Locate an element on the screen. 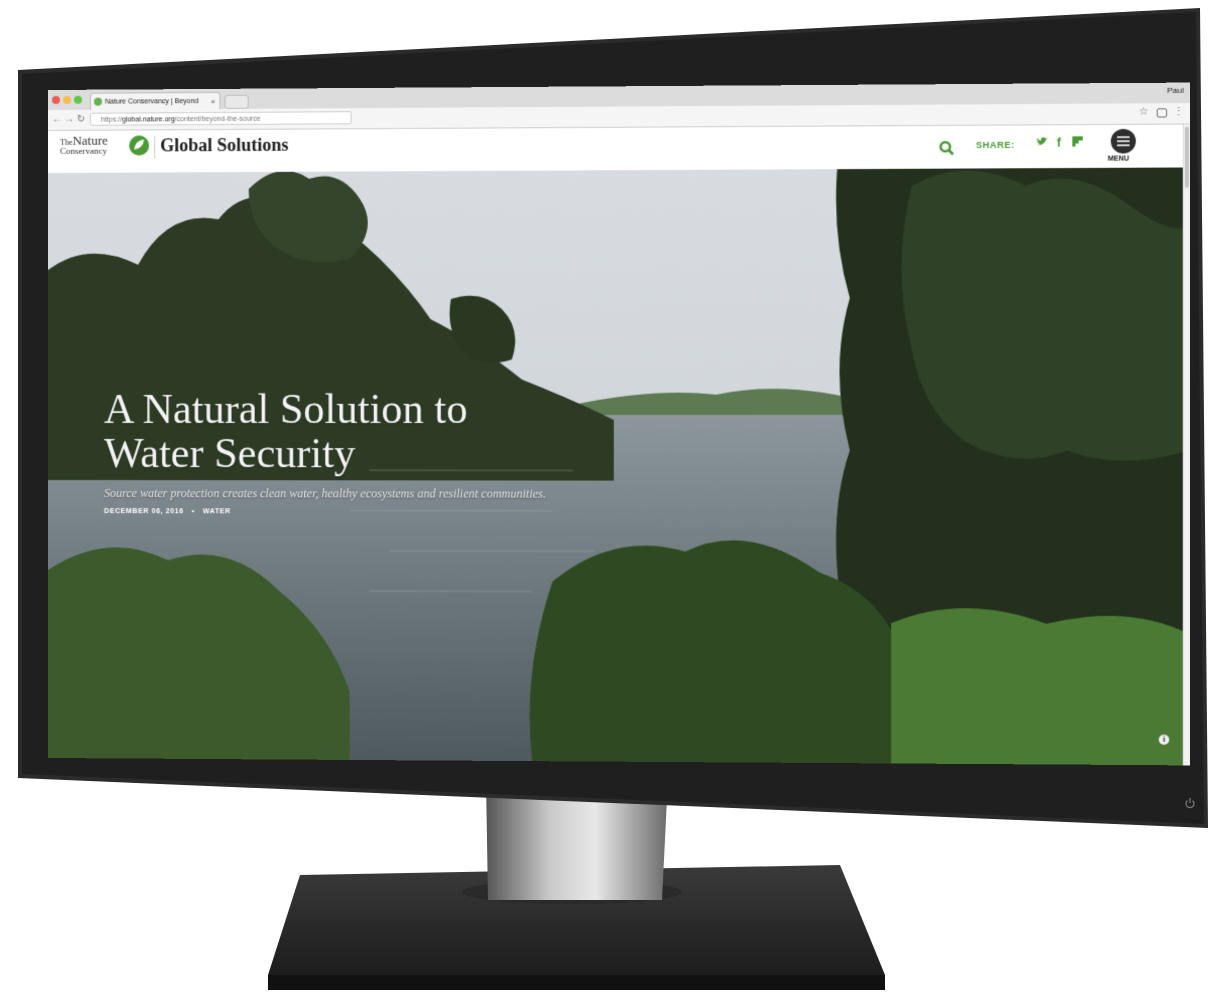 This screenshot has width=1208, height=999. extension-icon is located at coordinates (1162, 113).